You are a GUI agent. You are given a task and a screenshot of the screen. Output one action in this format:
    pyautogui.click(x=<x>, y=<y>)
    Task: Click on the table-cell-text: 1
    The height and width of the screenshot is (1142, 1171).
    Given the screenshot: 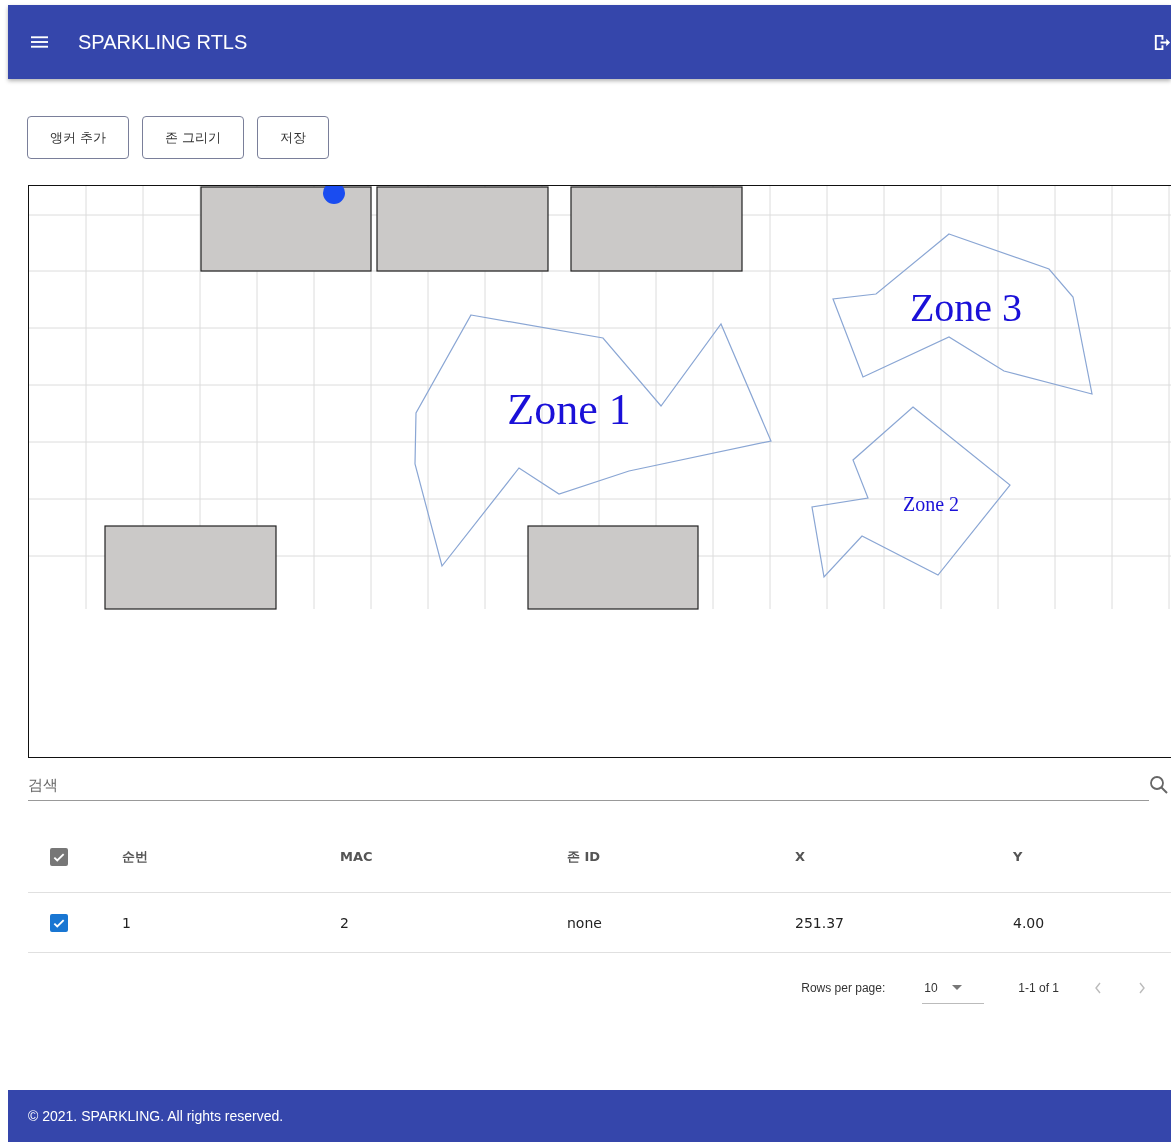 What is the action you would take?
    pyautogui.click(x=127, y=922)
    